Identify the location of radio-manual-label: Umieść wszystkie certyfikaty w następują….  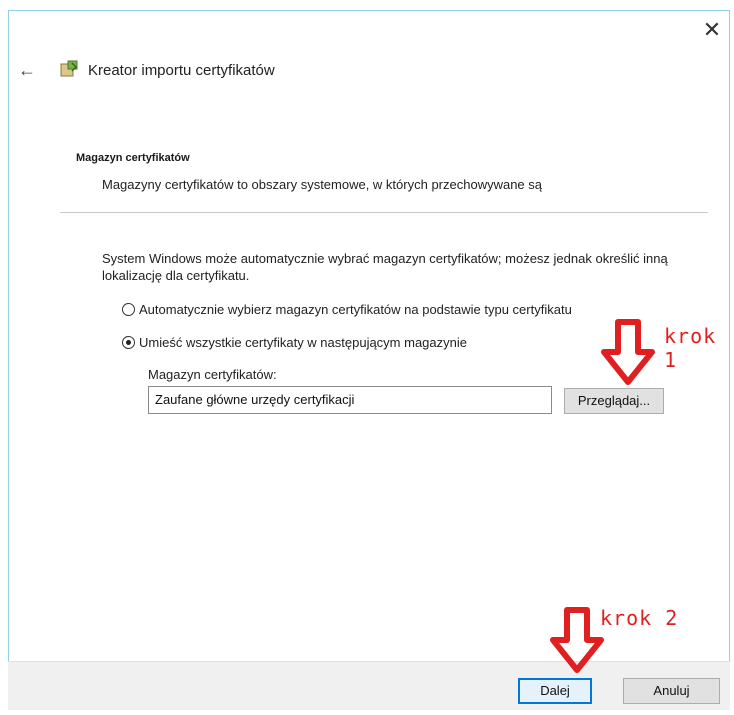
(303, 342).